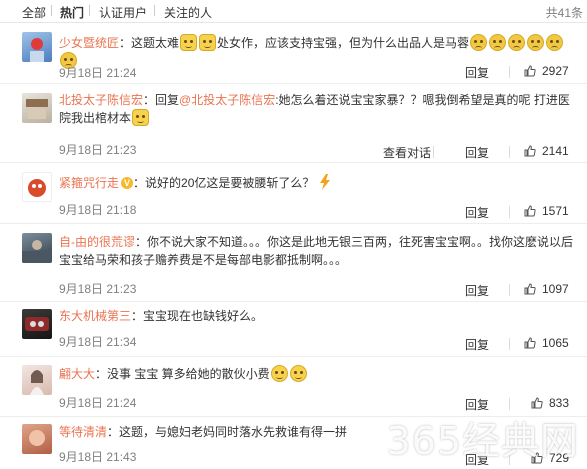 The image size is (587, 469). Describe the element at coordinates (182, 374) in the screenshot. I see `comment-text: ：没事 宝宝 算多给她的散伙小费` at that location.